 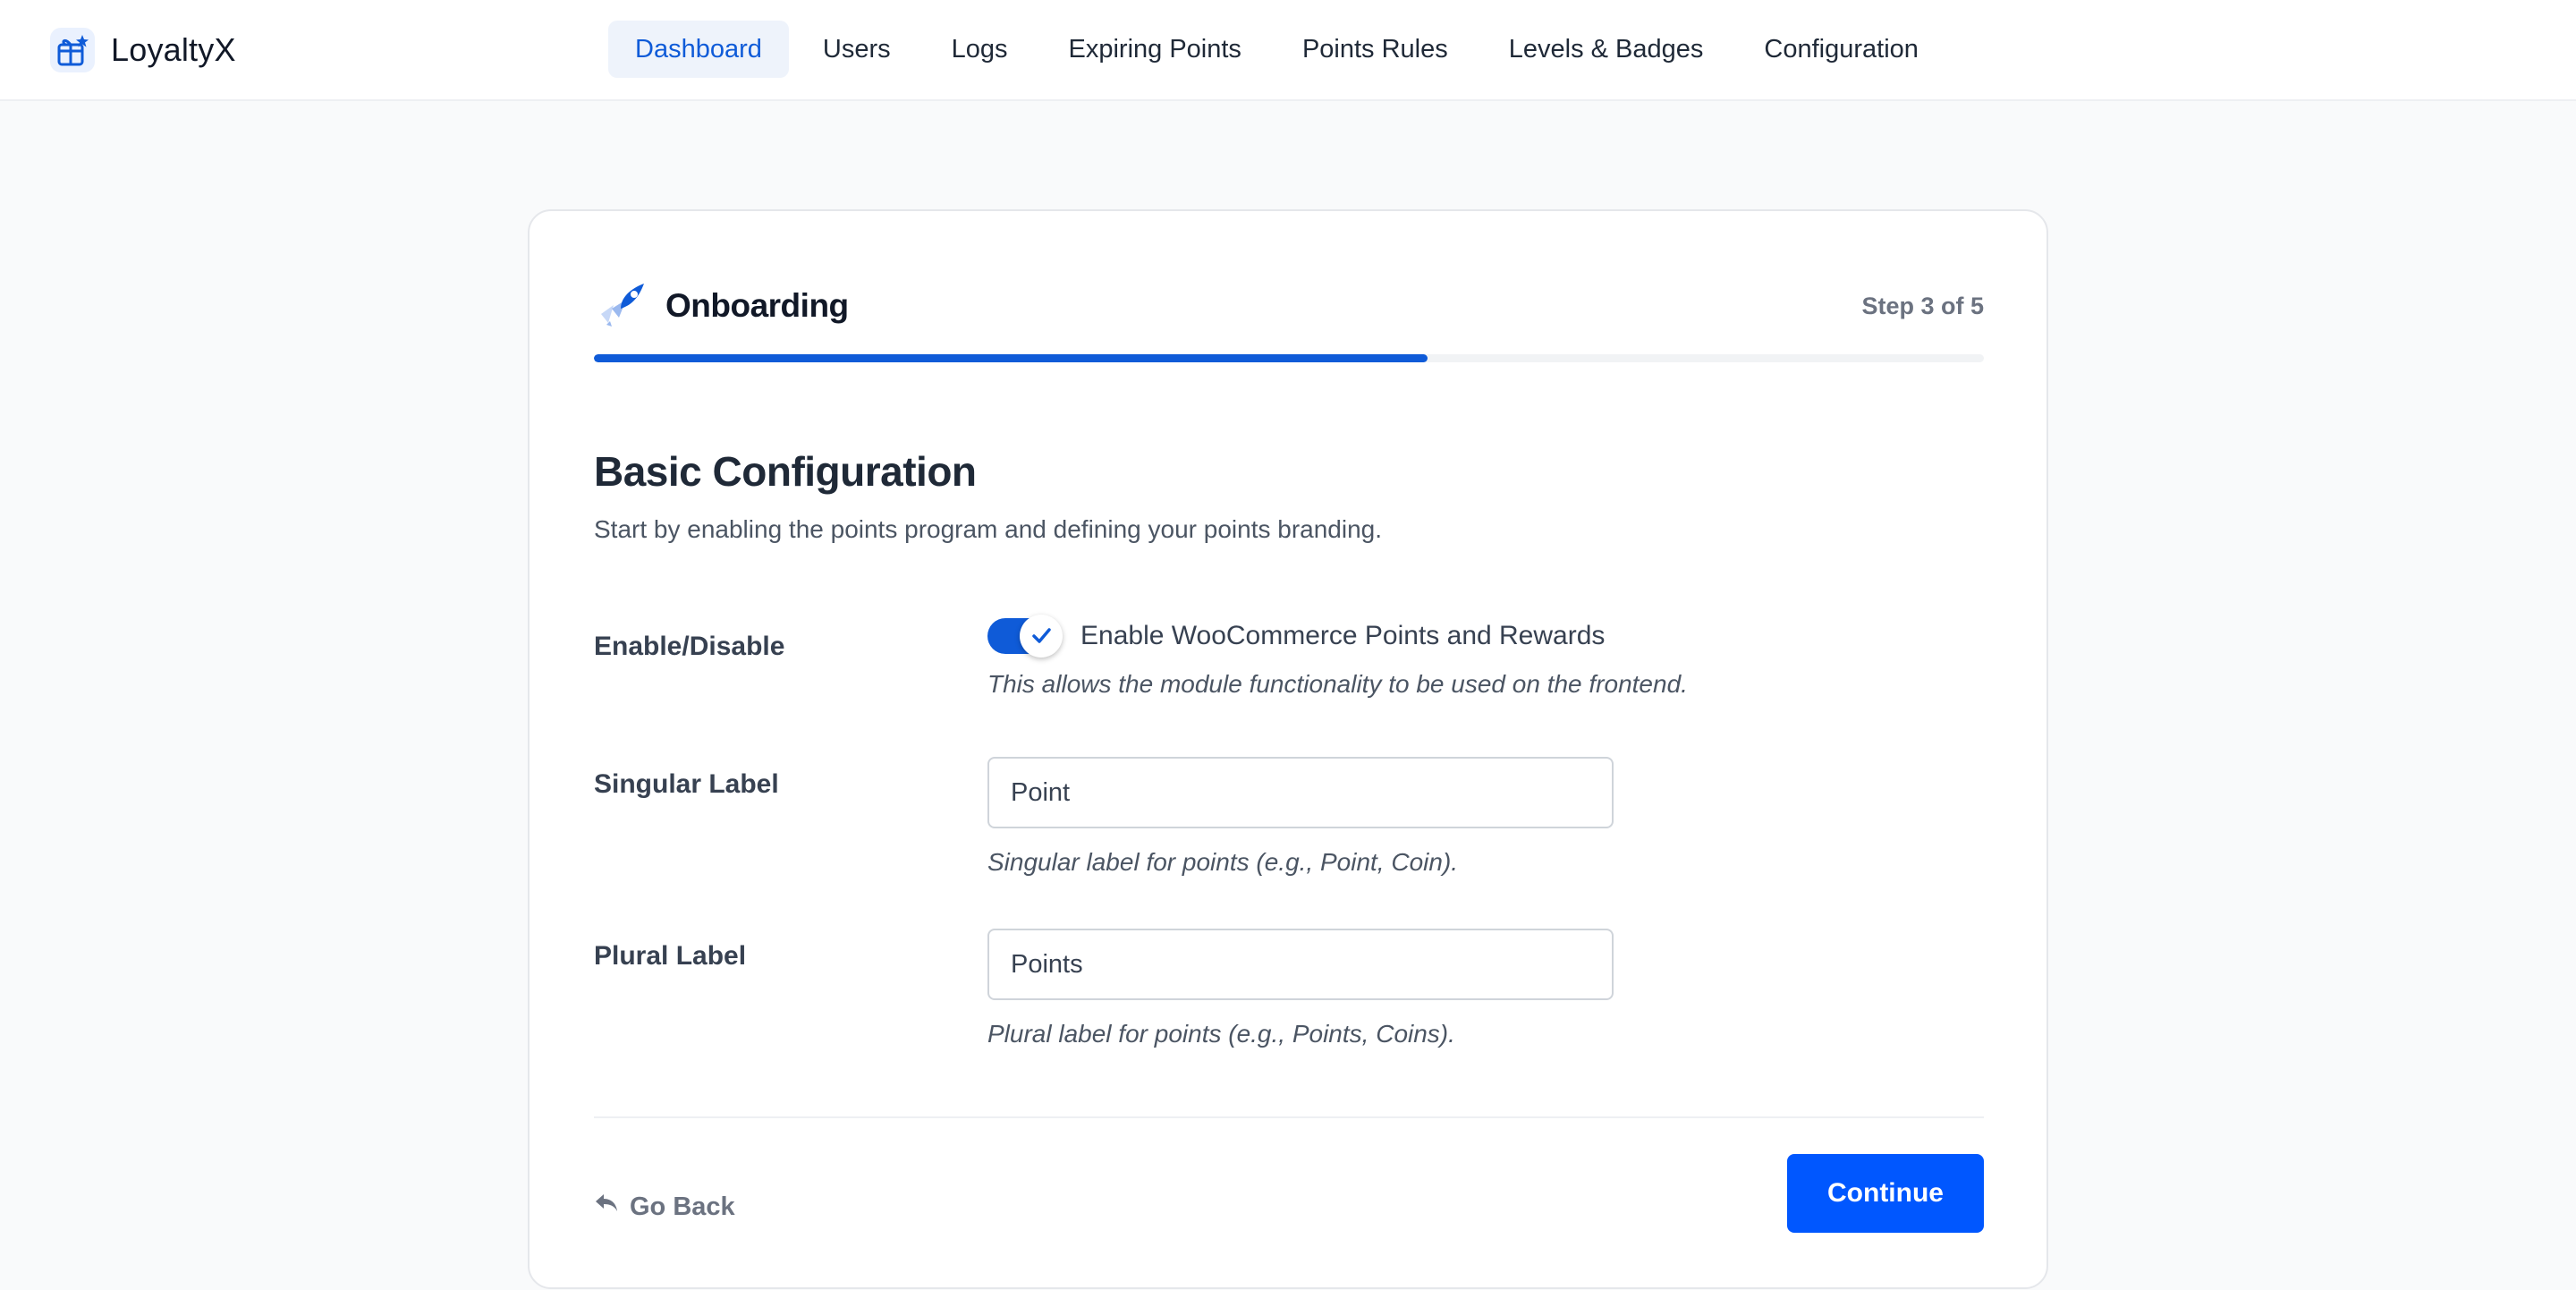 I want to click on enable-disable-label: Enable/Disable, so click(x=689, y=646).